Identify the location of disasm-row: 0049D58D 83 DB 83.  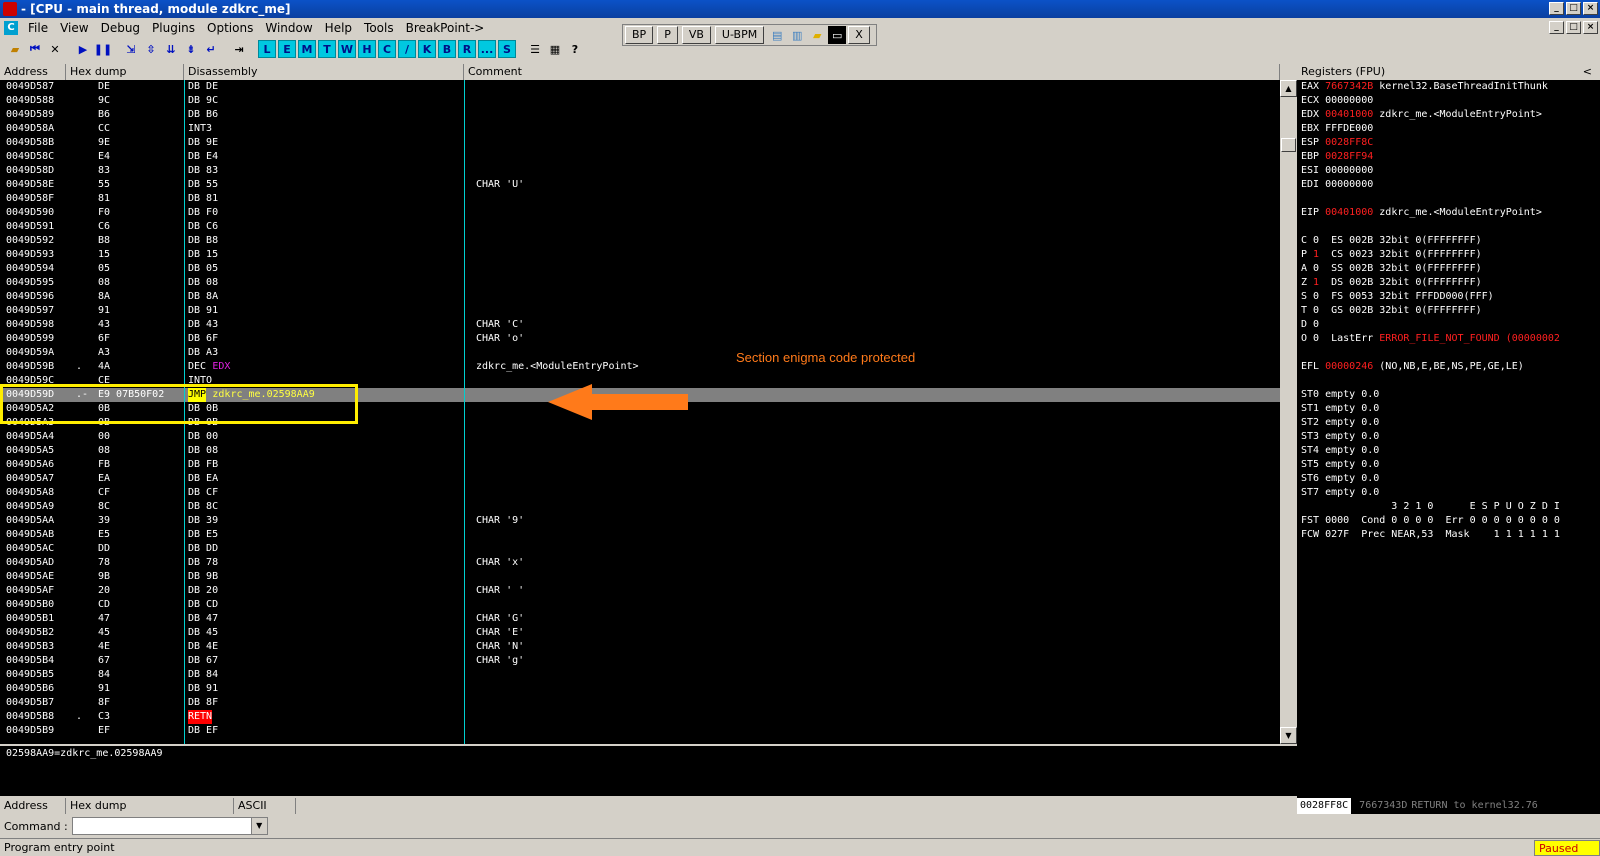
(640, 171).